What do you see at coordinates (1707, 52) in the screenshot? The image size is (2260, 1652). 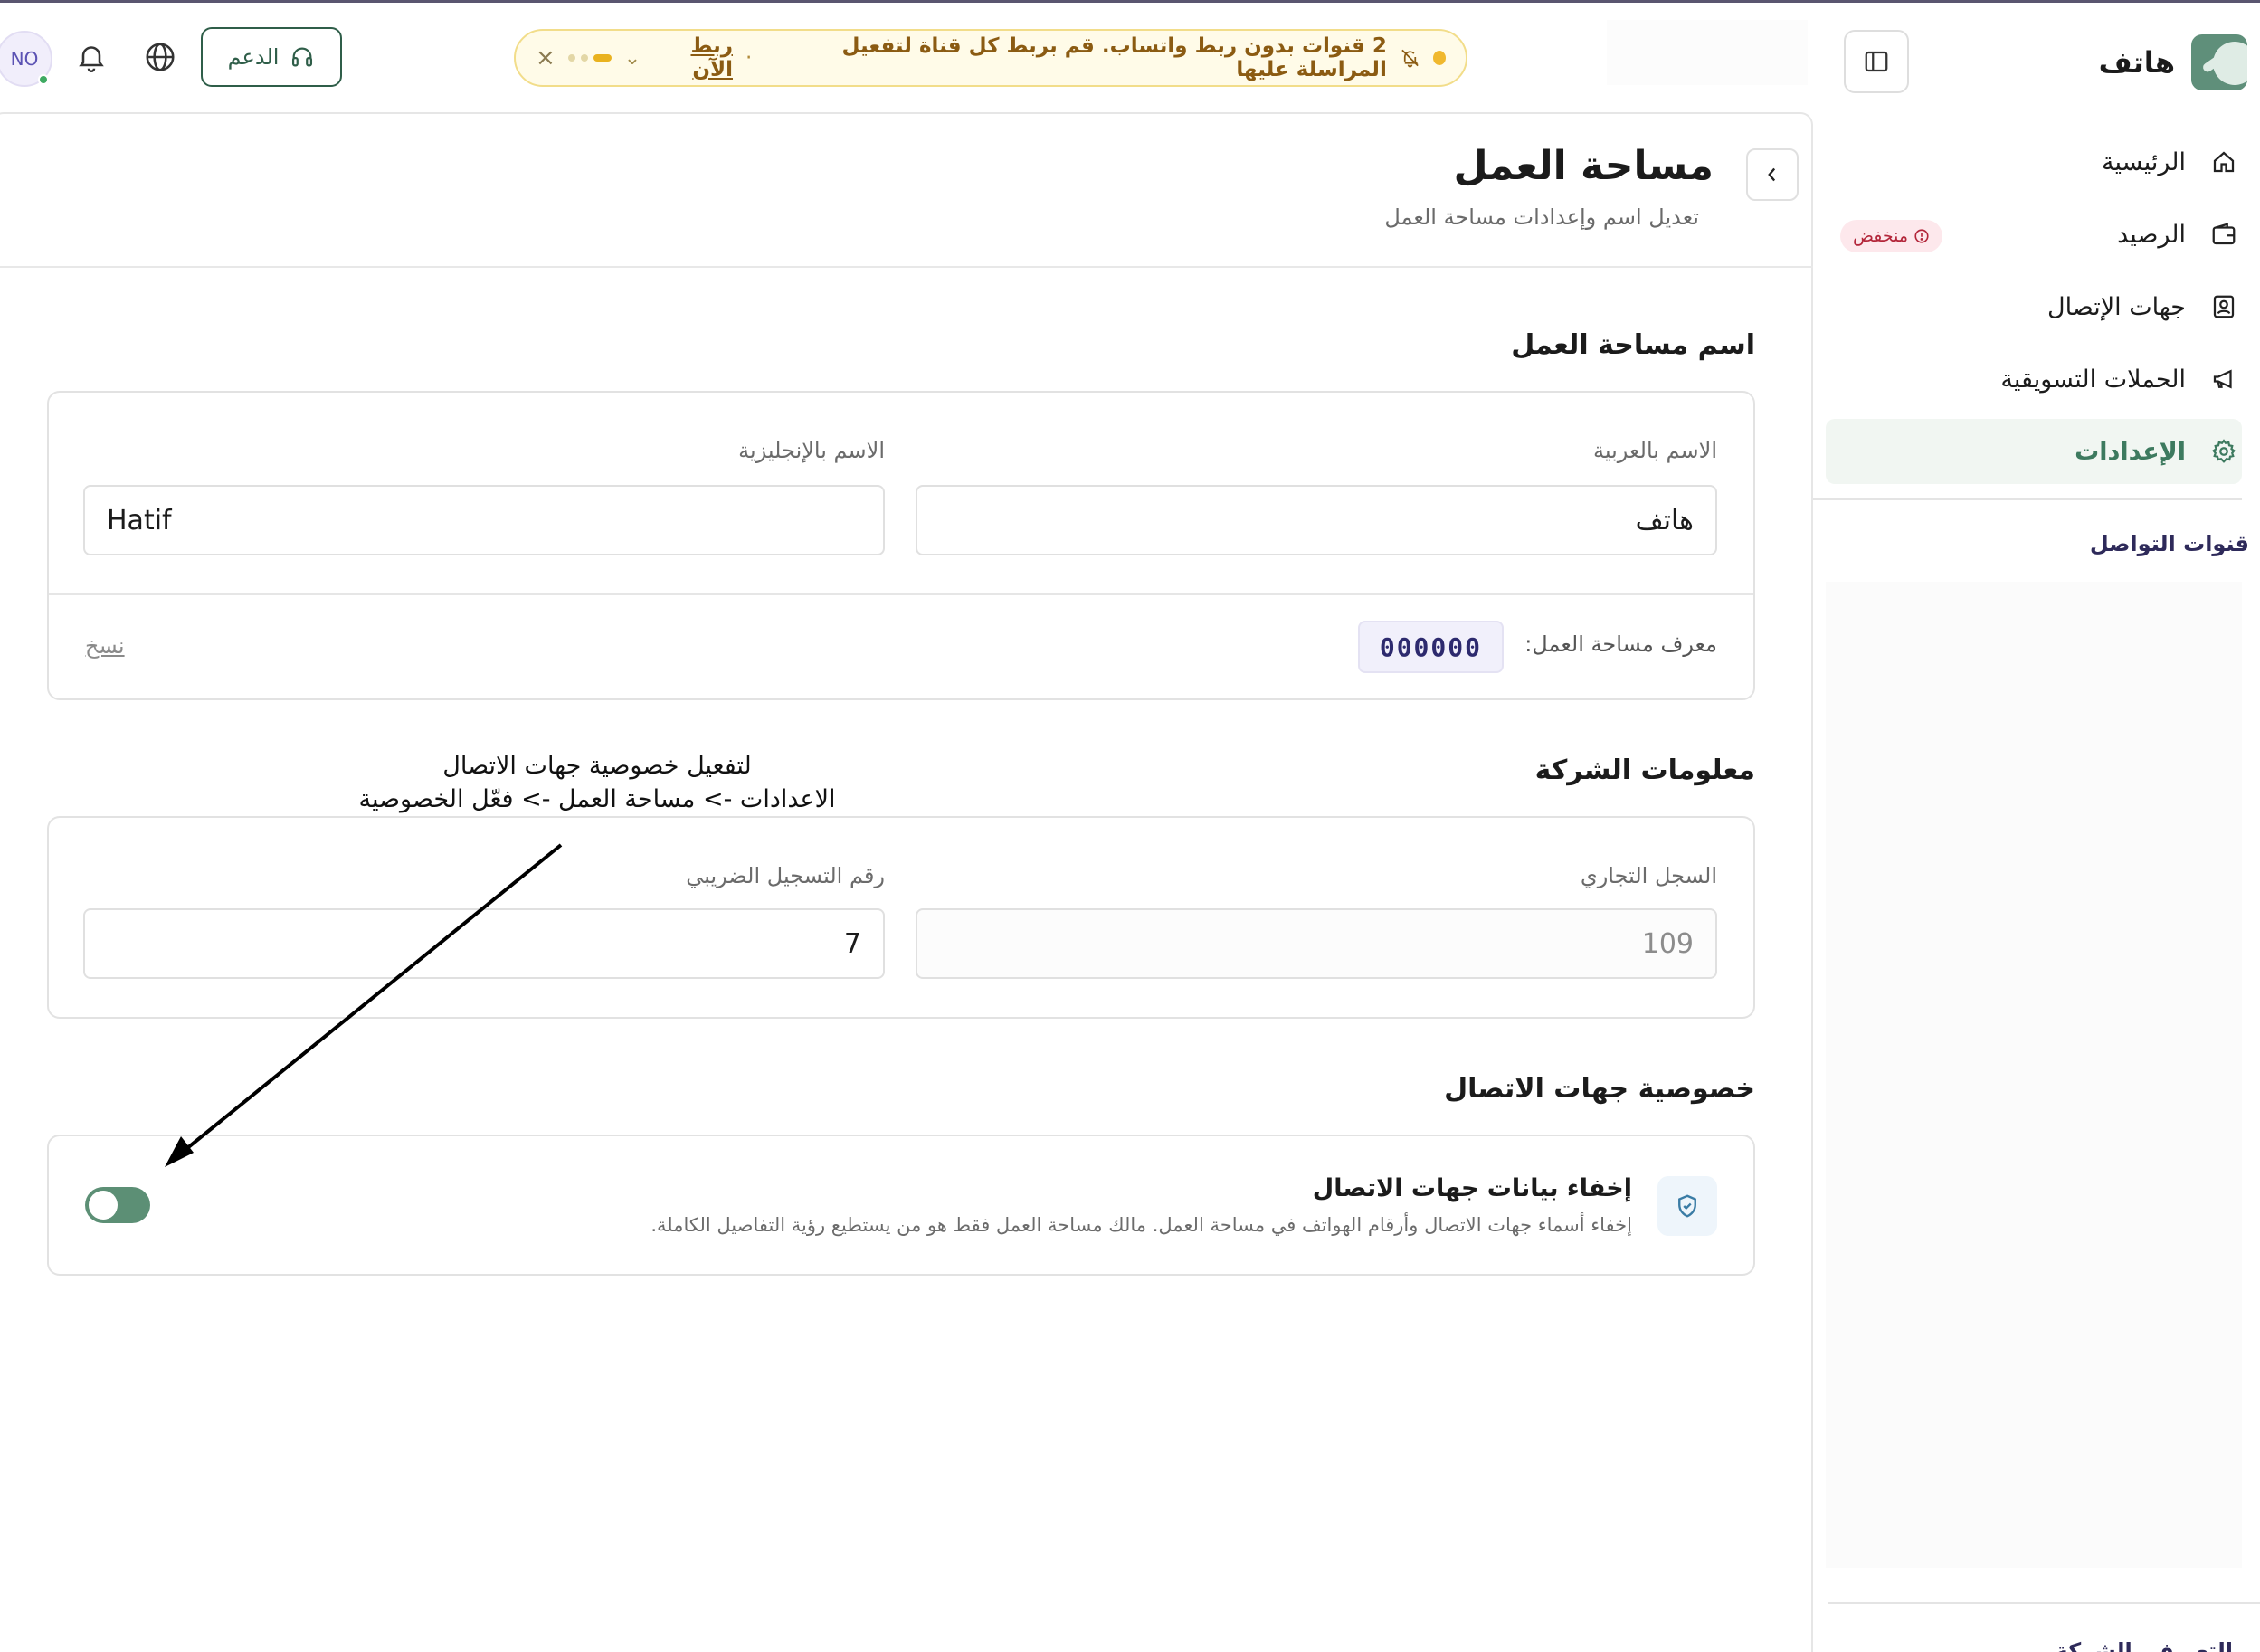 I see `top-search-area` at bounding box center [1707, 52].